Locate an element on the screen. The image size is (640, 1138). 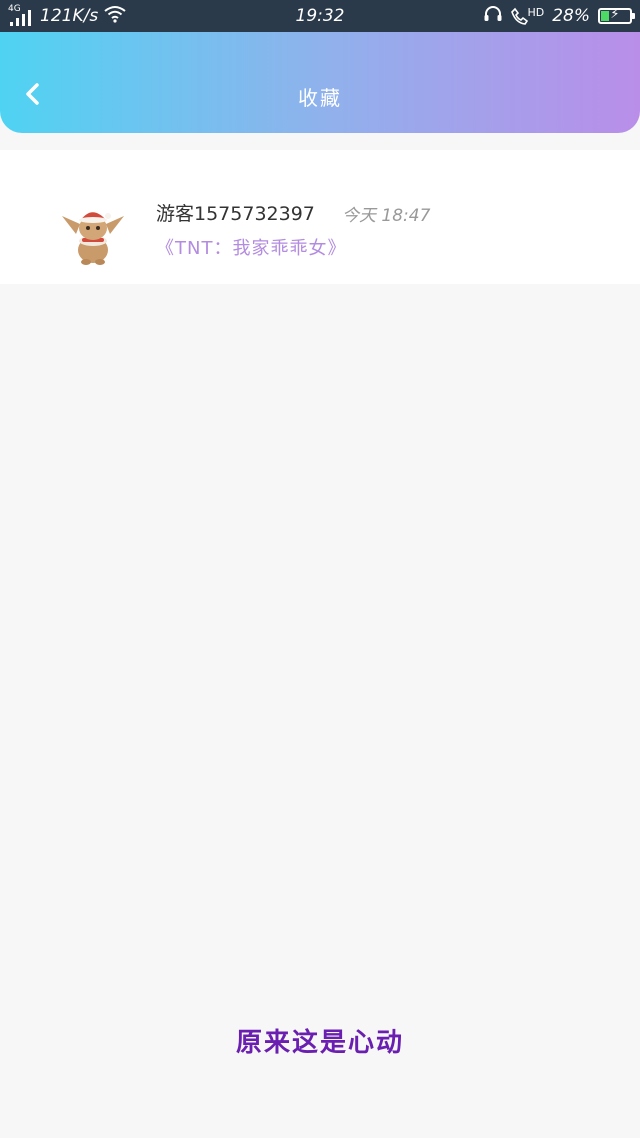
favorite-item: 游客1575732397 ... 今天 18:47 《TNT：我家乖乖女》 is located at coordinates (320, 217).